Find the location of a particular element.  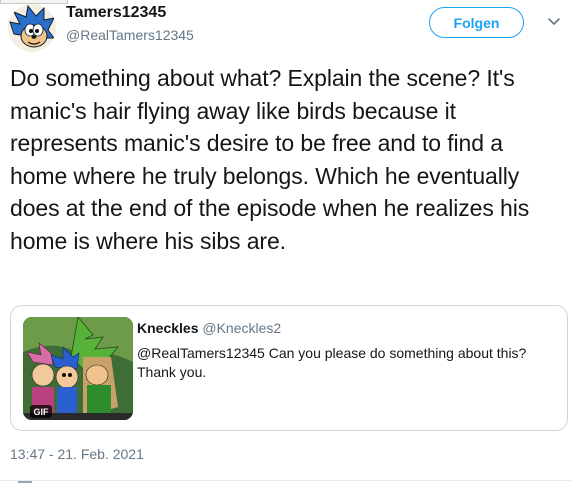

tweet-timestamp: 13:47 - 21. Feb. 2021 is located at coordinates (77, 454).